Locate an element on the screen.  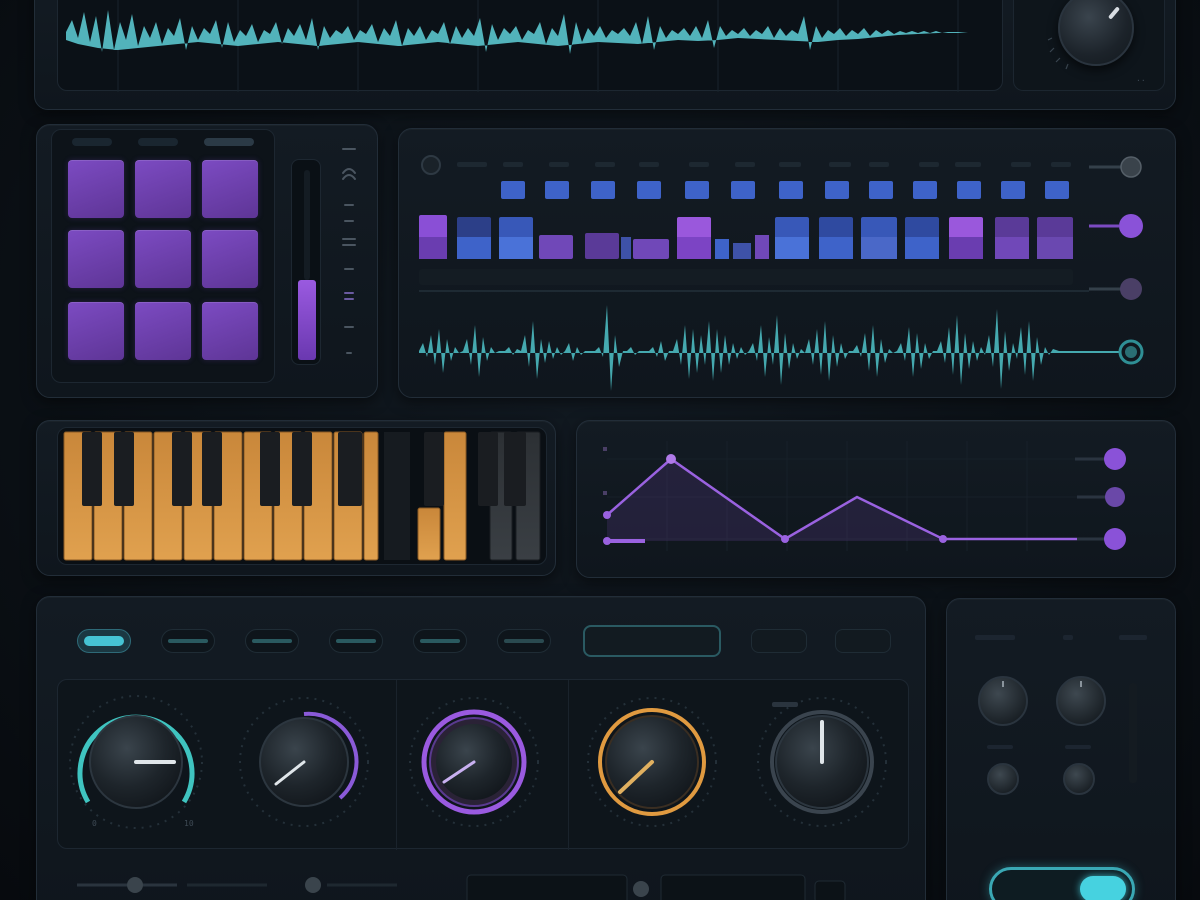
power-toggle-thumb is located at coordinates (1103, 888).